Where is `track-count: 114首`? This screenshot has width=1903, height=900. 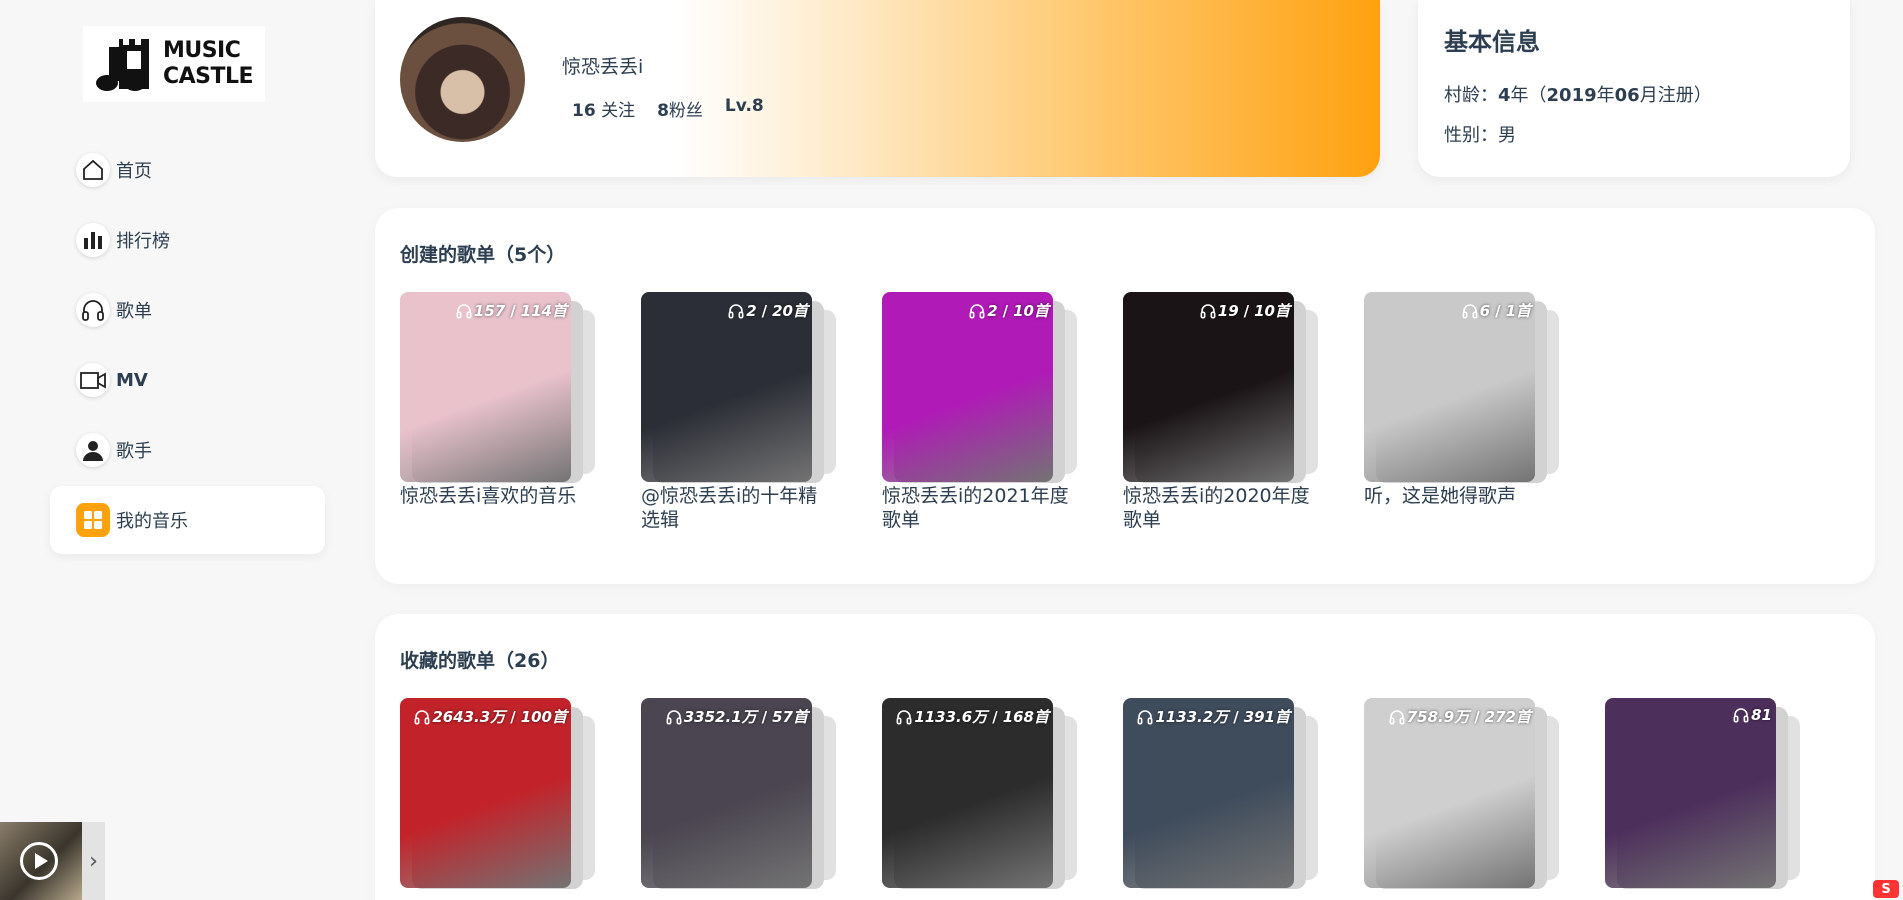 track-count: 114首 is located at coordinates (543, 311).